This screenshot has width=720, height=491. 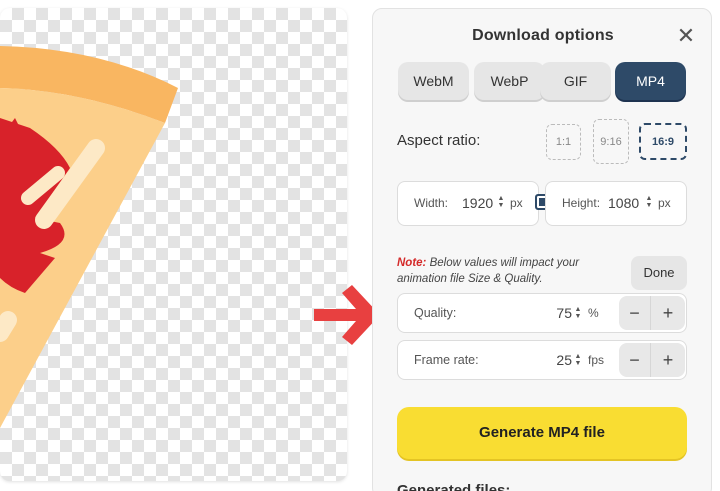 I want to click on quality-decrease-button: −, so click(x=635, y=313).